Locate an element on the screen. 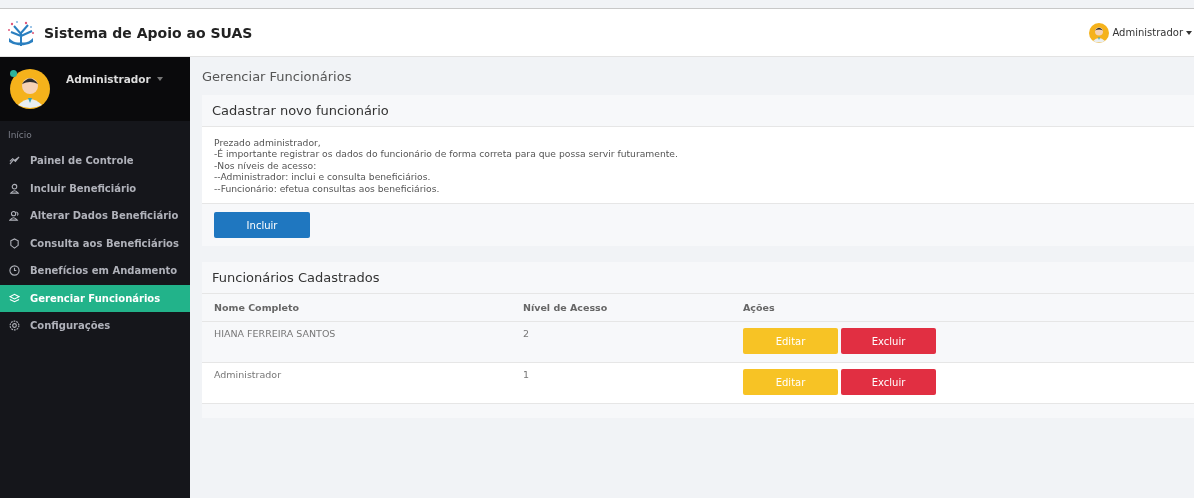  logo-icon is located at coordinates (21, 32).